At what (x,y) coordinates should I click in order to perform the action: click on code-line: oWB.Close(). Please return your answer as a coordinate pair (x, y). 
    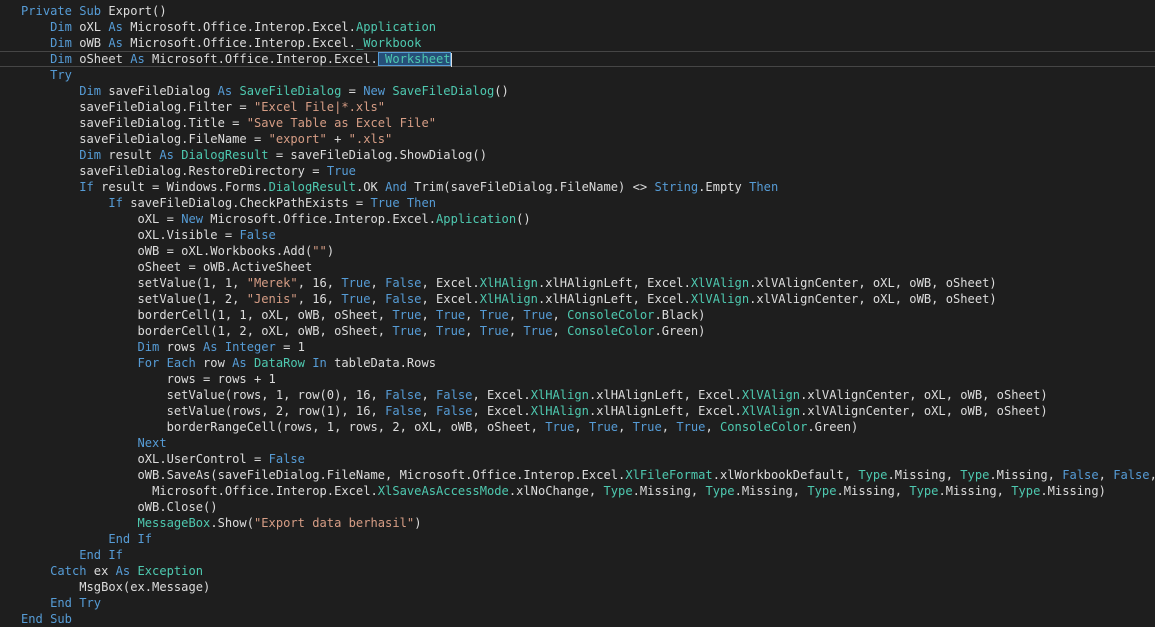
    Looking at the image, I should click on (577, 507).